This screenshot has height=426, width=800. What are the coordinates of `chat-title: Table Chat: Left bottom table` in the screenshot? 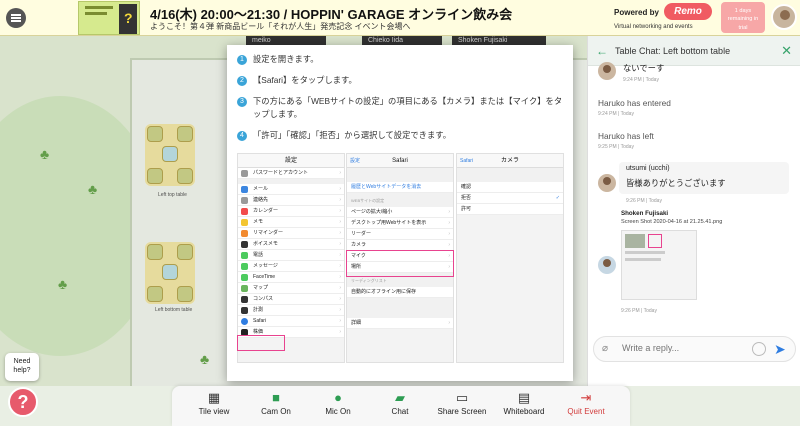 It's located at (673, 50).